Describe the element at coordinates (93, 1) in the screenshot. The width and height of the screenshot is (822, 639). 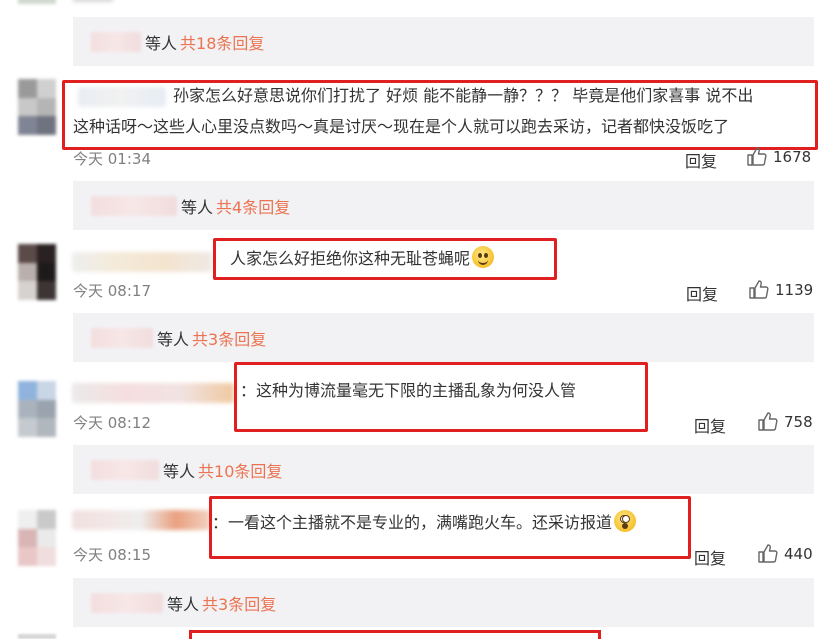
I see `top-cropped-text` at that location.